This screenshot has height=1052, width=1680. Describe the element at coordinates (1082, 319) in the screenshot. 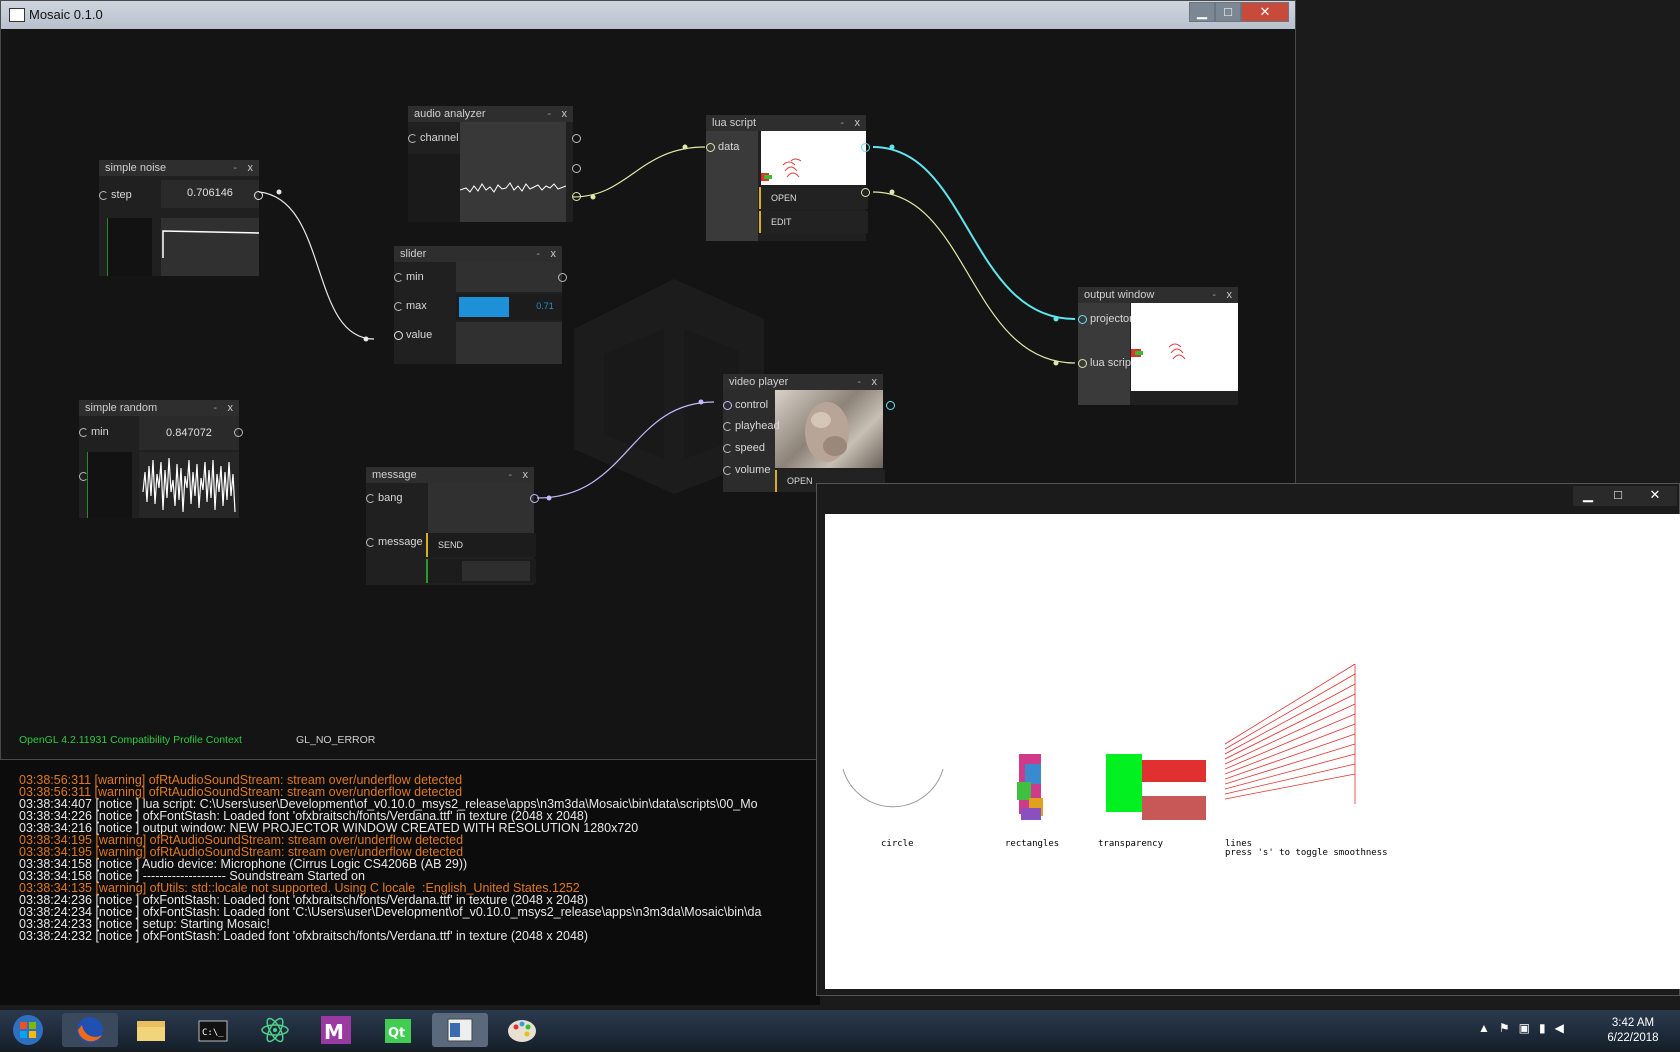

I see `inlet-projector` at that location.